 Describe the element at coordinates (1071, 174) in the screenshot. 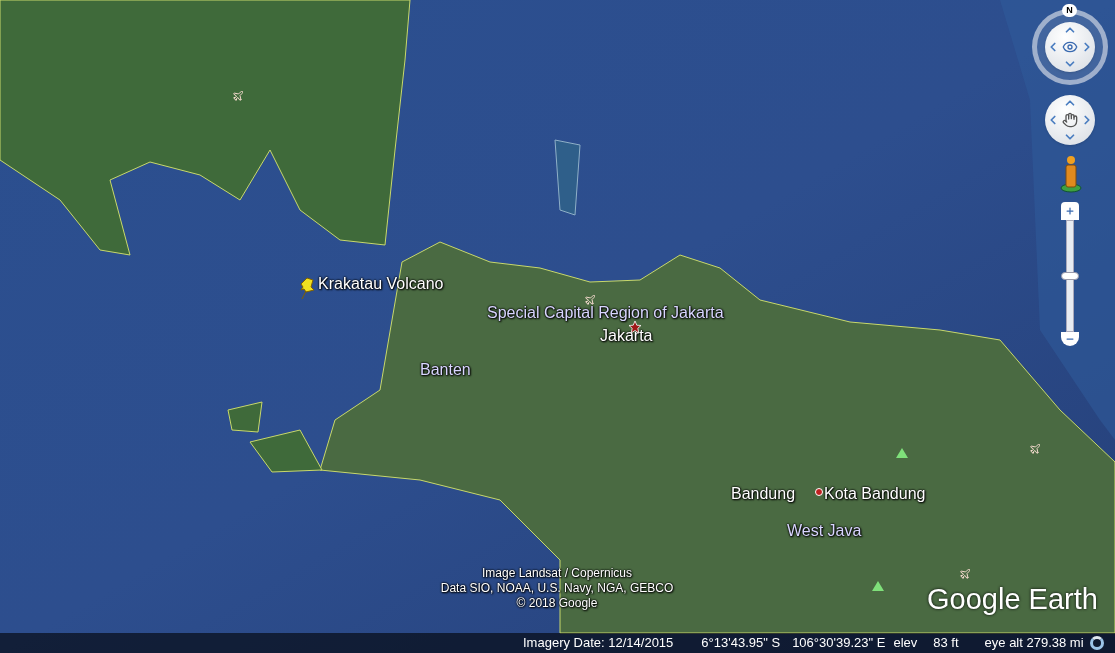

I see `pegman-icon` at that location.